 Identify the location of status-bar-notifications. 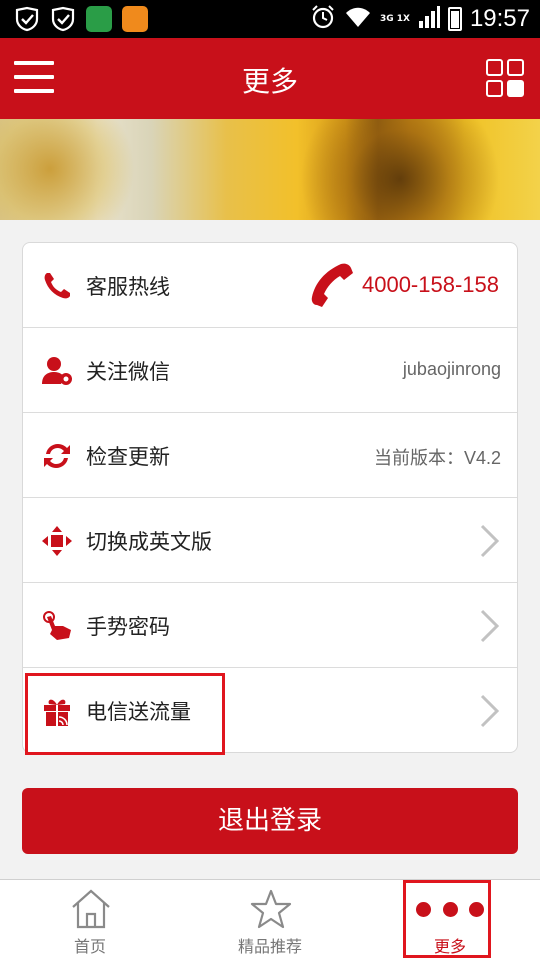
(81, 19).